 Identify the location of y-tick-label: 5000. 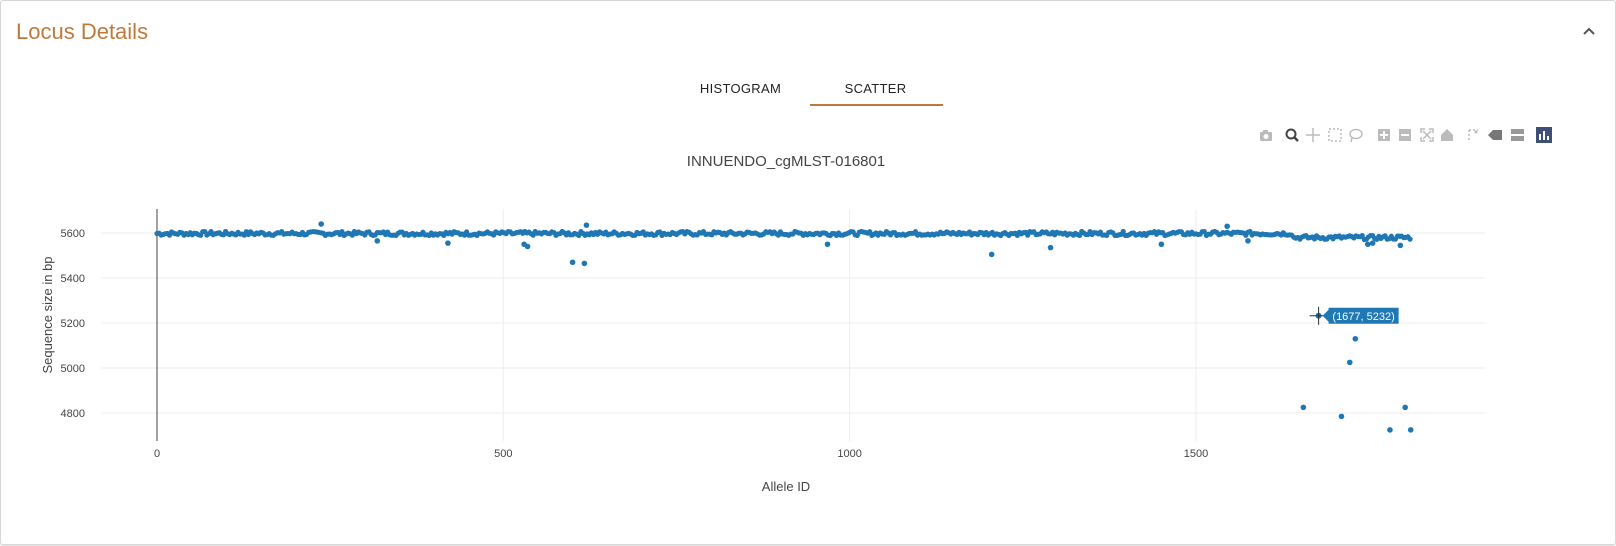
(73, 369).